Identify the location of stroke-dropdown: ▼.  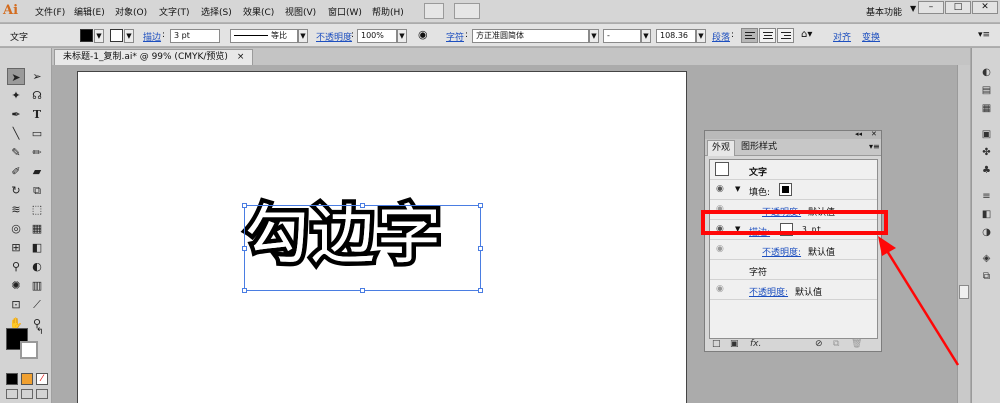
(129, 36).